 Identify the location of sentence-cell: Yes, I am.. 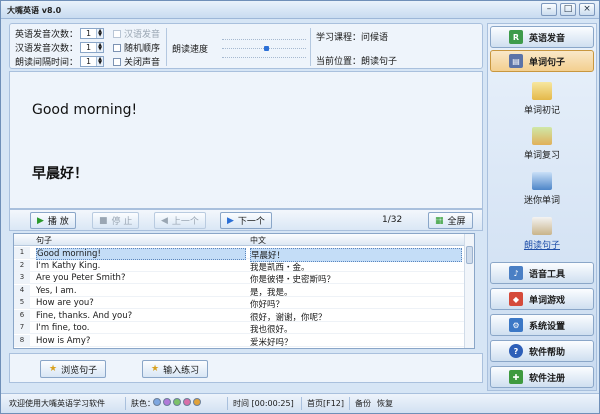
(56, 290).